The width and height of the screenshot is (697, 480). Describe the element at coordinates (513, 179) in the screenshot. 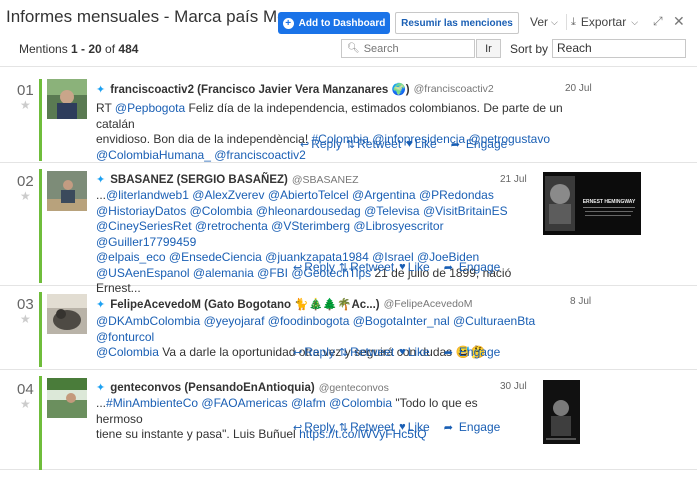

I see `mention-date: 21 Jul` at that location.